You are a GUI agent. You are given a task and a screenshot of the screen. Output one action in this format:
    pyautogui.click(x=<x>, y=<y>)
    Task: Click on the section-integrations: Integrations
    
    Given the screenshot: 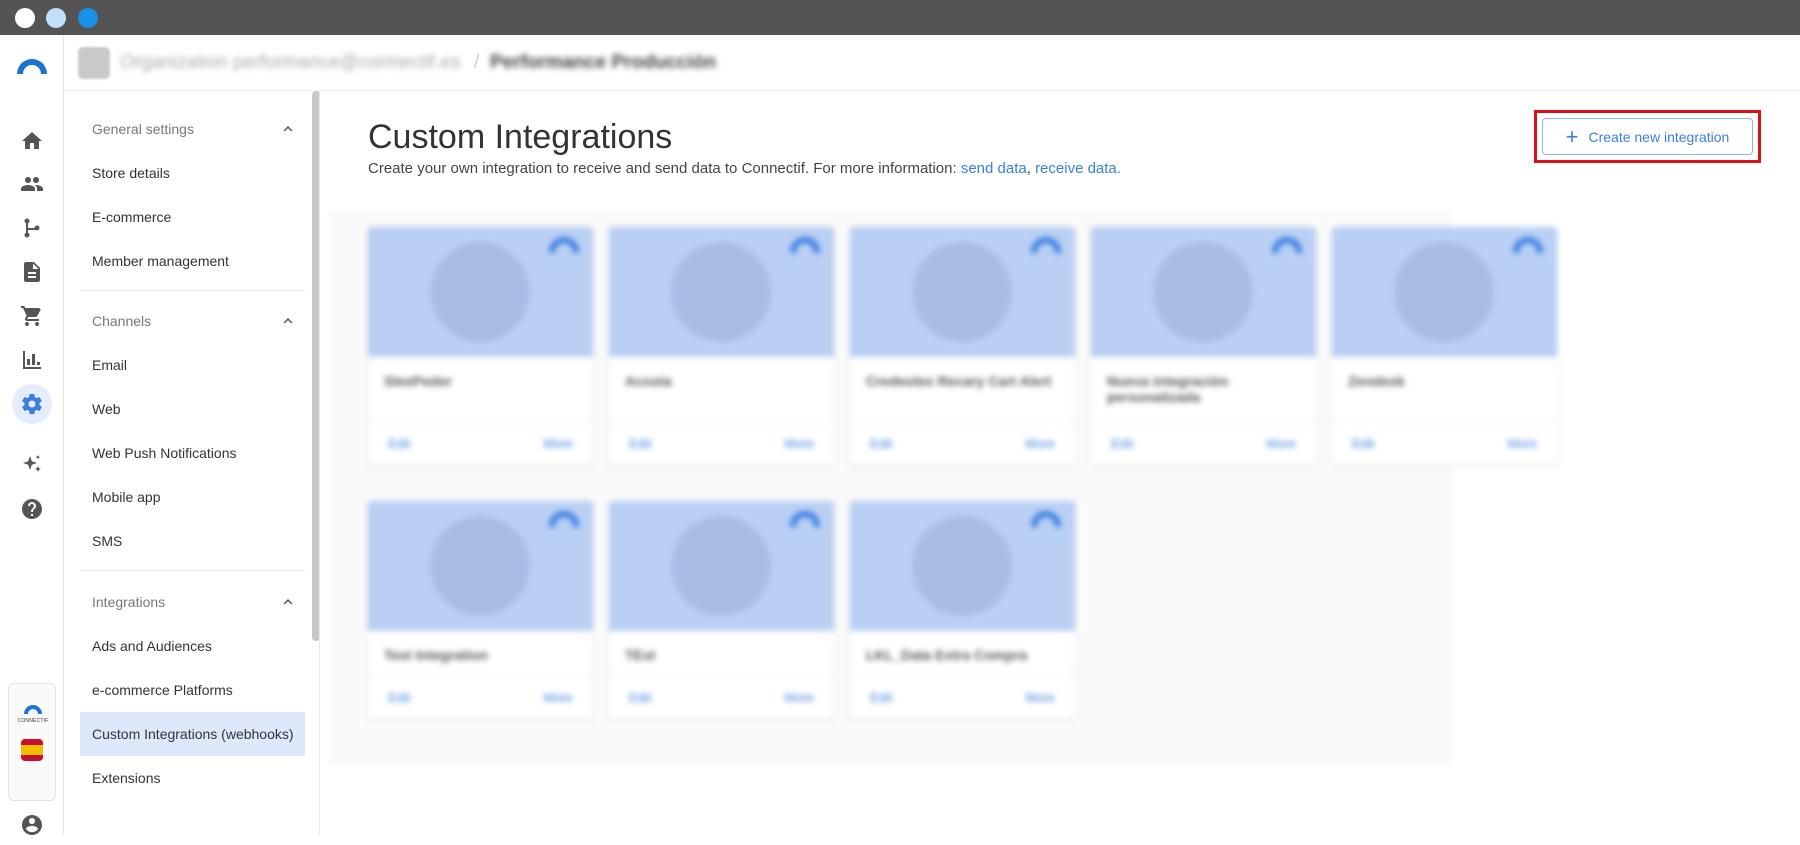 What is the action you would take?
    pyautogui.click(x=192, y=602)
    